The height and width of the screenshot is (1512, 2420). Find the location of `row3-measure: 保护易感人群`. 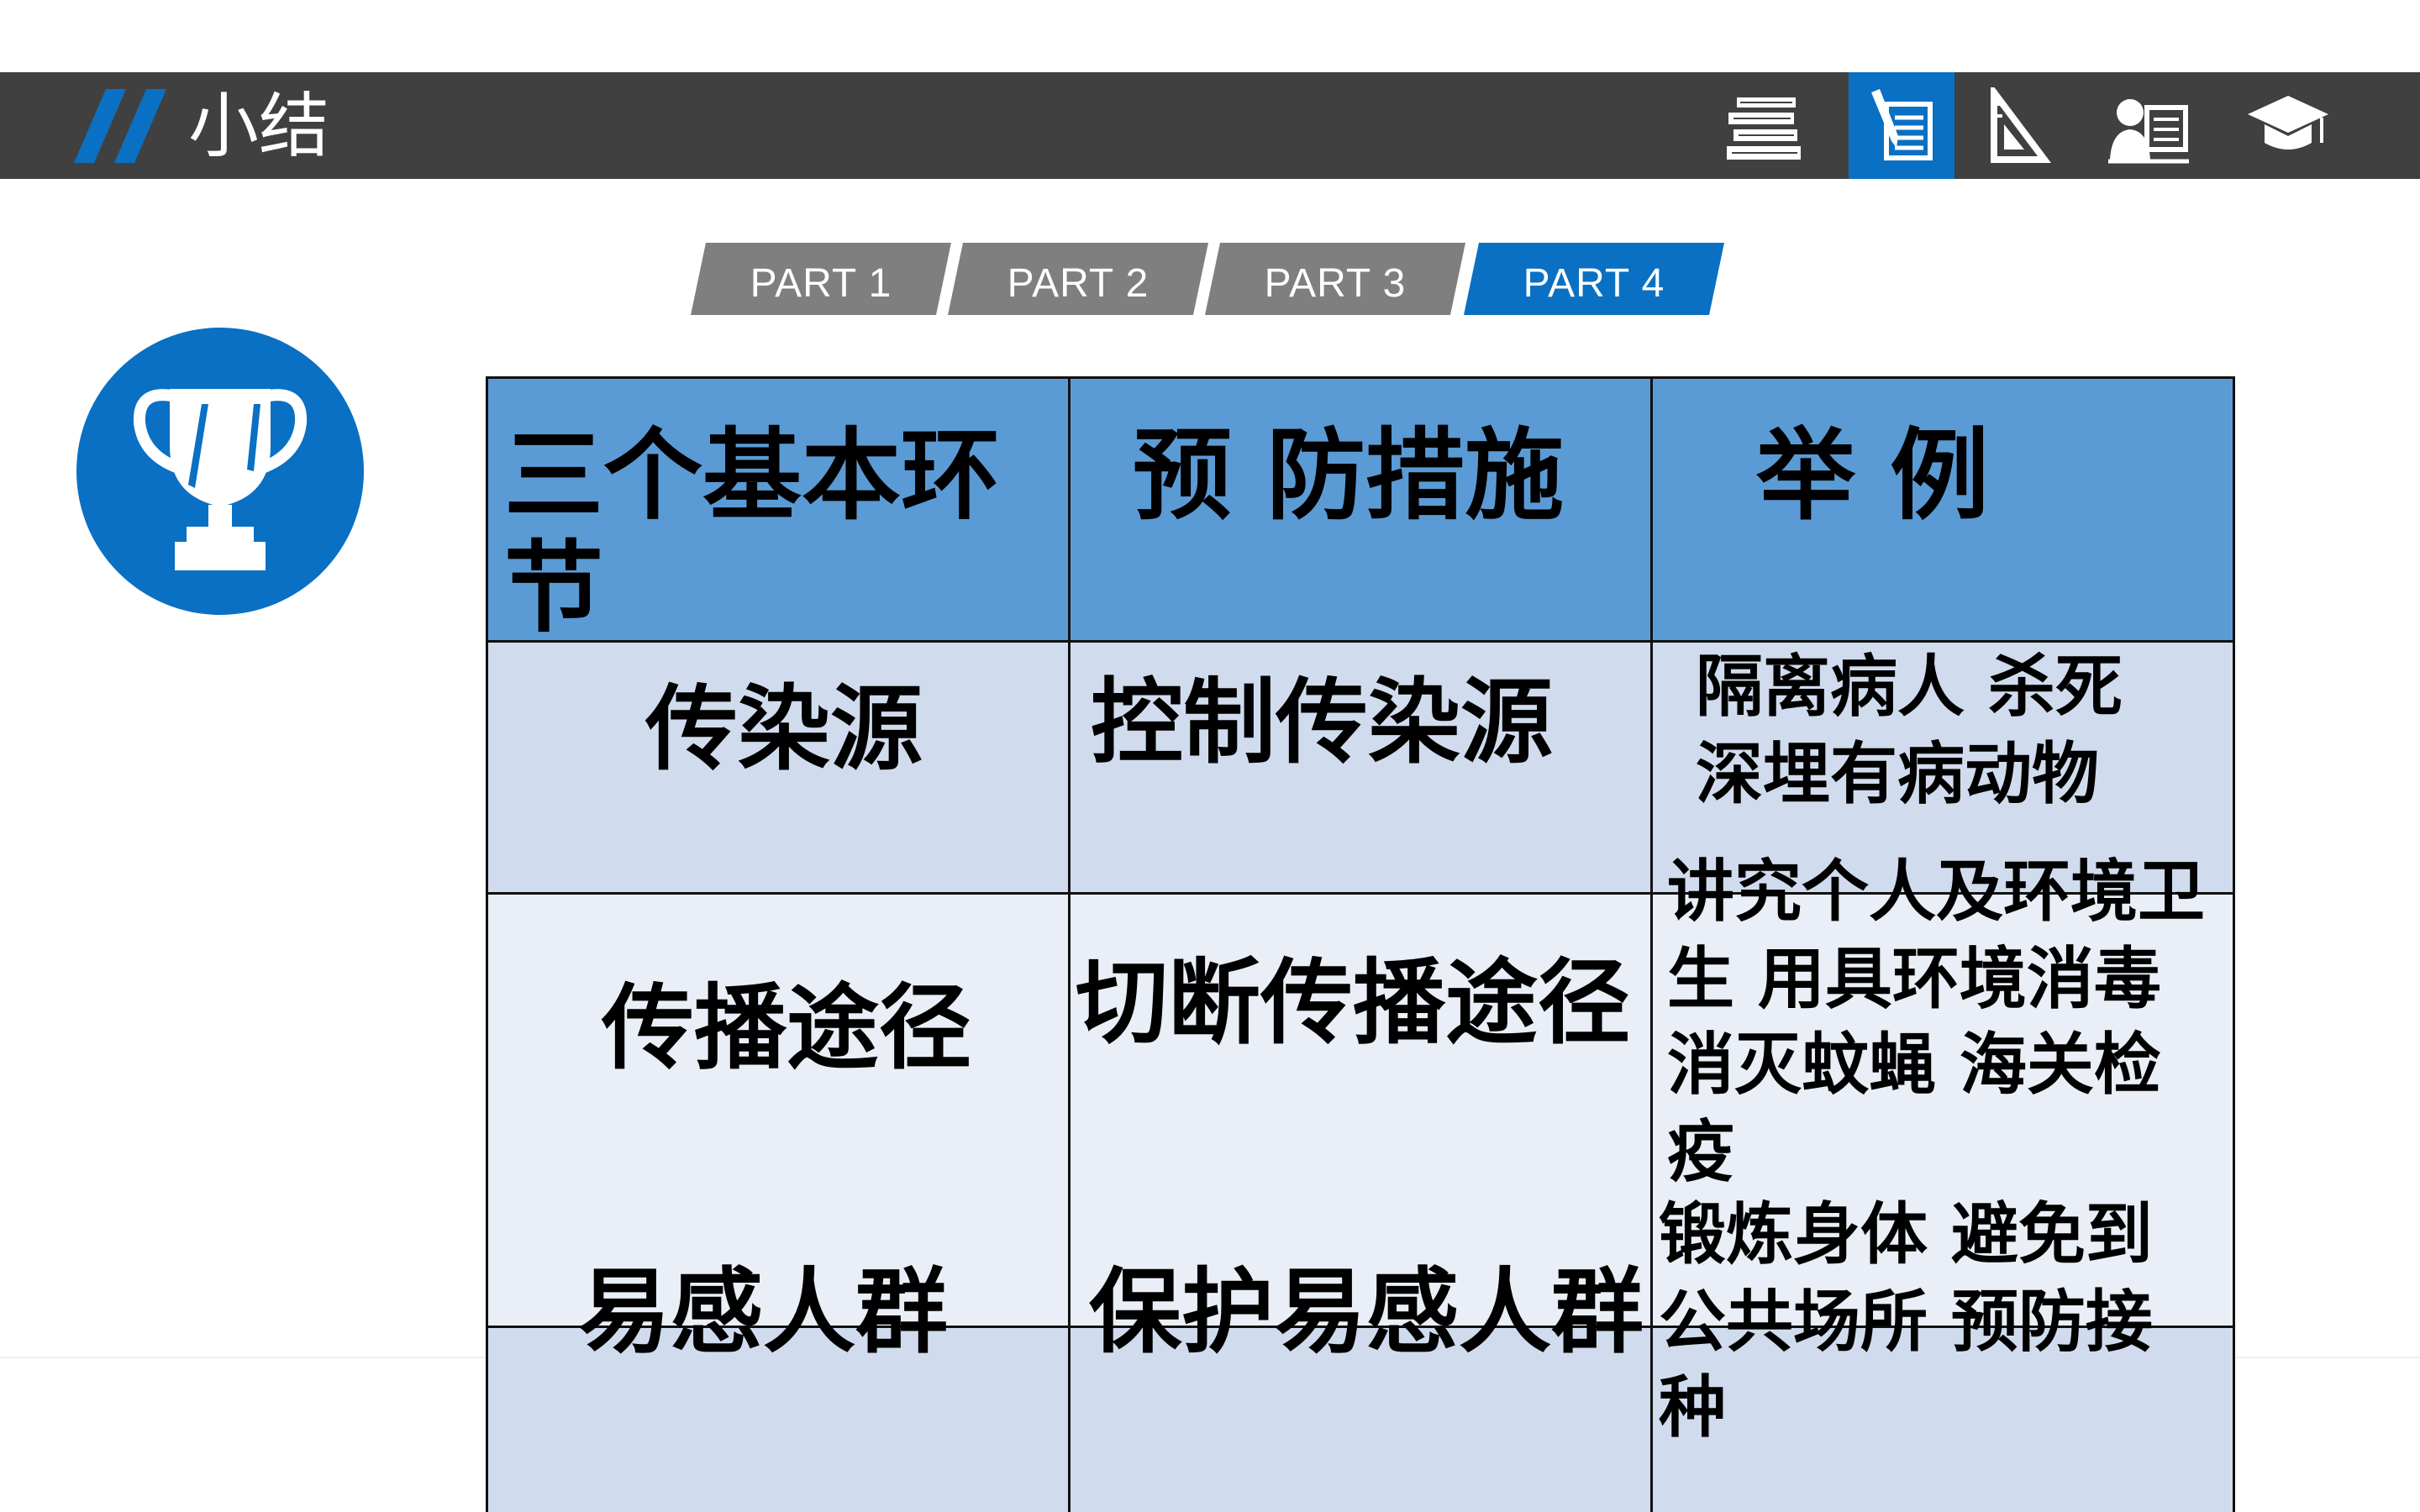

row3-measure: 保护易感人群 is located at coordinates (1366, 1312).